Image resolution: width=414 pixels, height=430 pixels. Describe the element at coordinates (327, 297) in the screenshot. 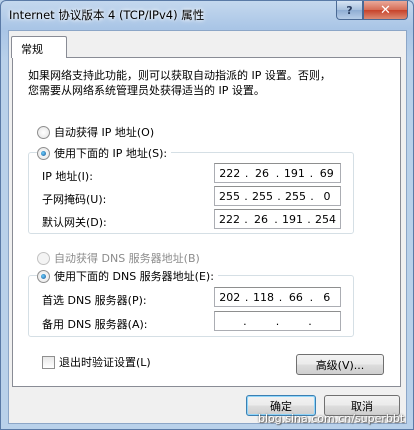

I see `pdns-octet-4: 6` at that location.